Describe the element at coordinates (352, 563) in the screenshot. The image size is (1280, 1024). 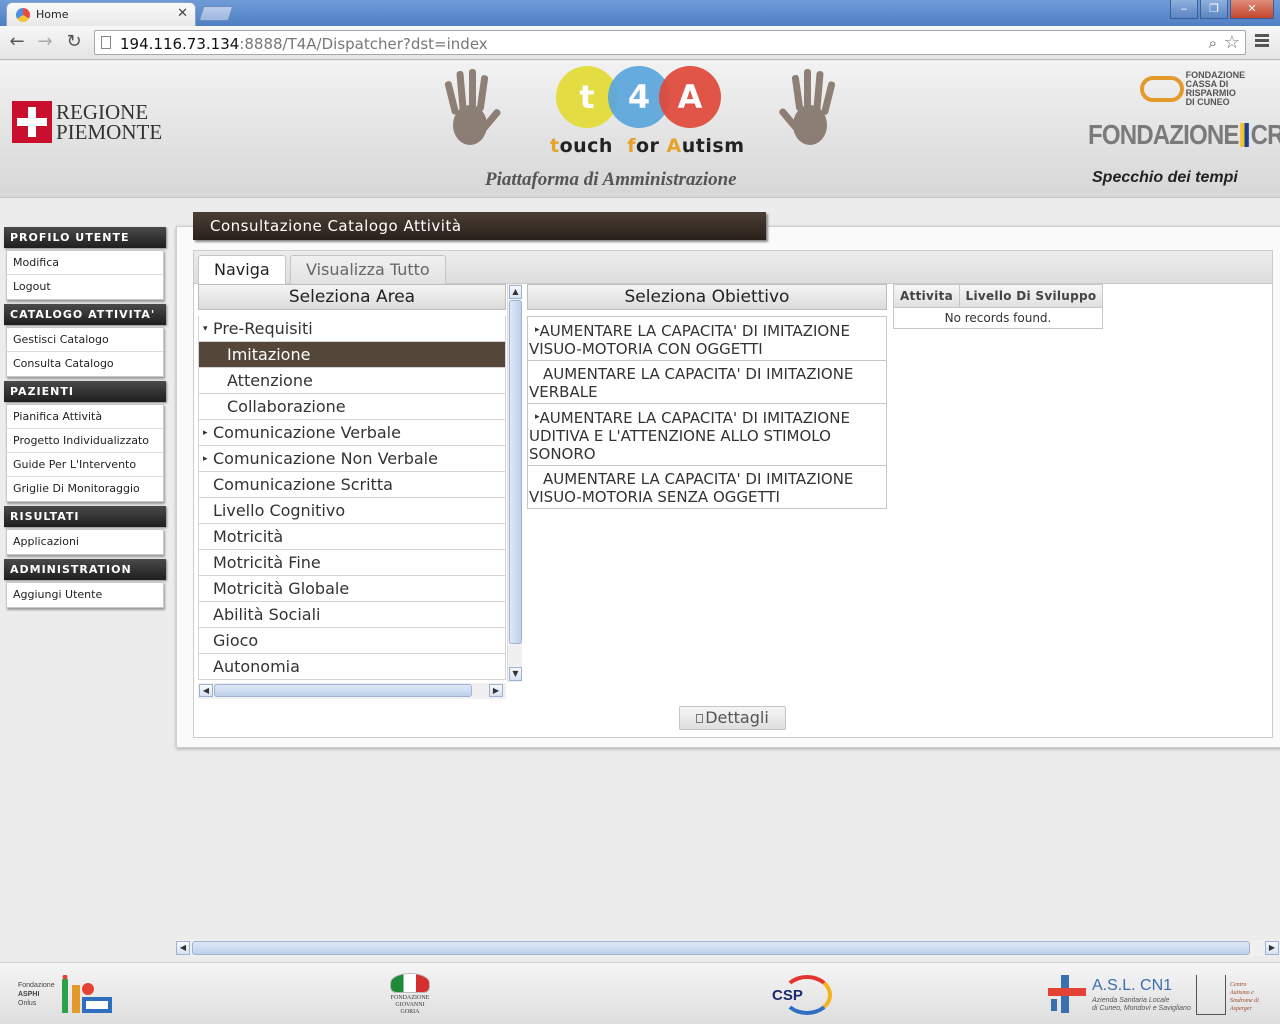
I see `area-row: Motricità Fine` at that location.